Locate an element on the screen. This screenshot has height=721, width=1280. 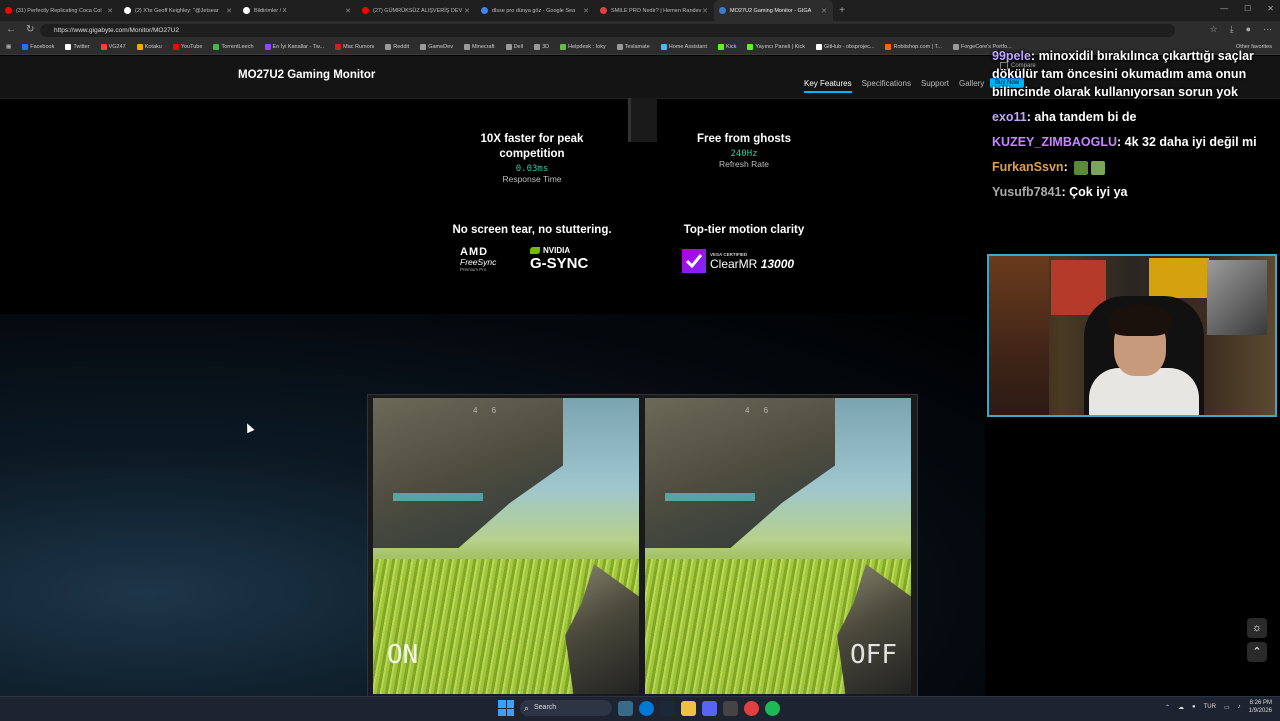
tray-chevron-icon: ⌃ is located at coordinates (1167, 707).